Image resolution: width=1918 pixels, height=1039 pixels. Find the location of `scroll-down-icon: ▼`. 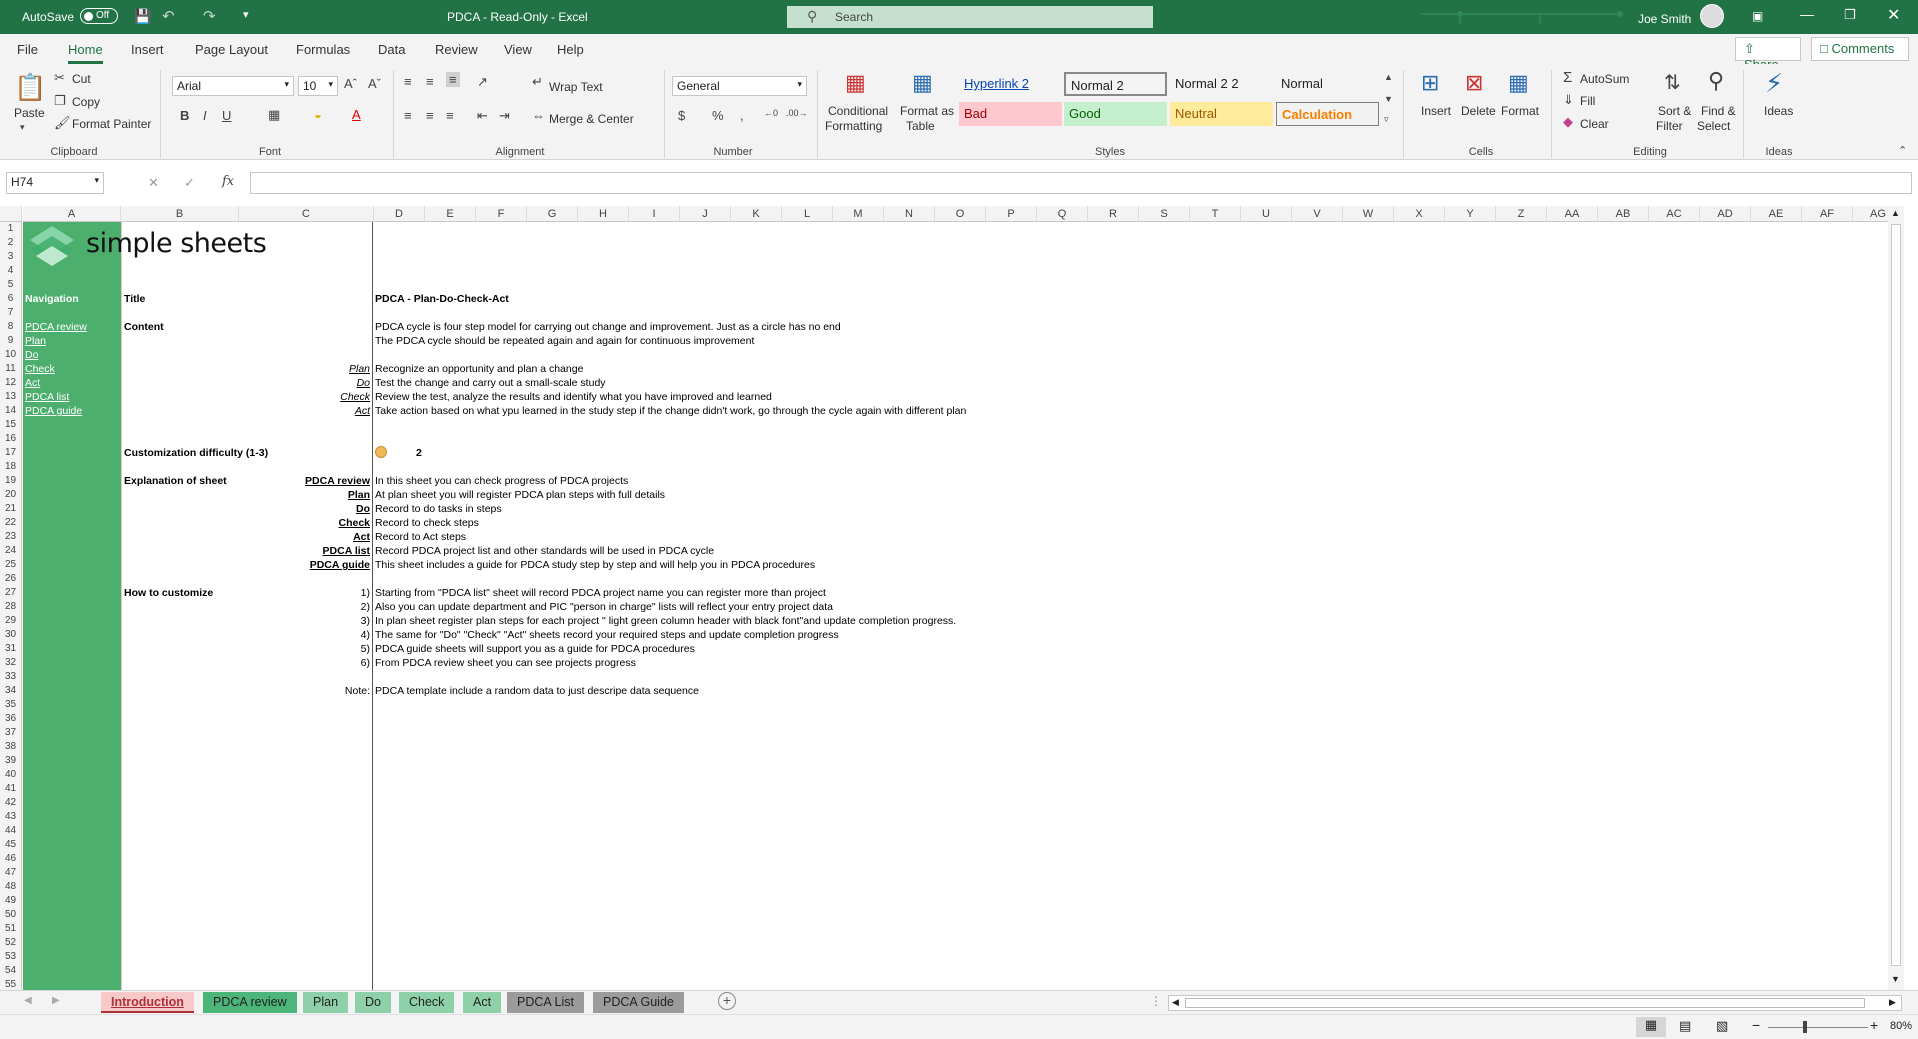

scroll-down-icon: ▼ is located at coordinates (1895, 979).